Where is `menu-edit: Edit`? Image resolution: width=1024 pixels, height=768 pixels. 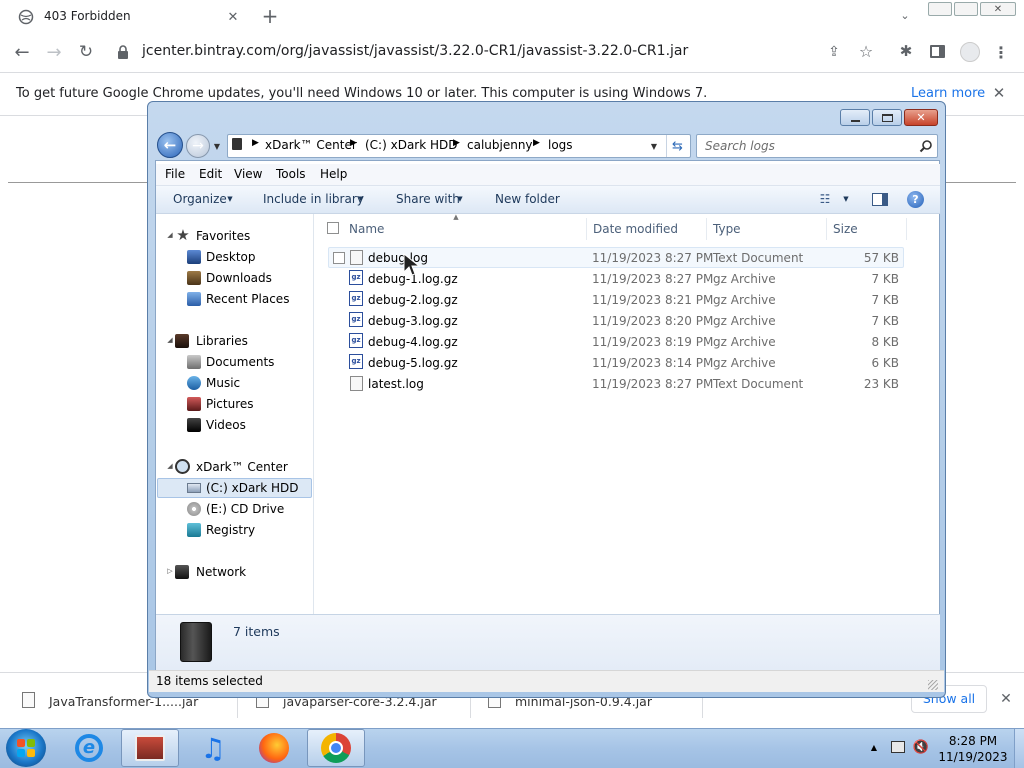
menu-edit: Edit is located at coordinates (210, 174).